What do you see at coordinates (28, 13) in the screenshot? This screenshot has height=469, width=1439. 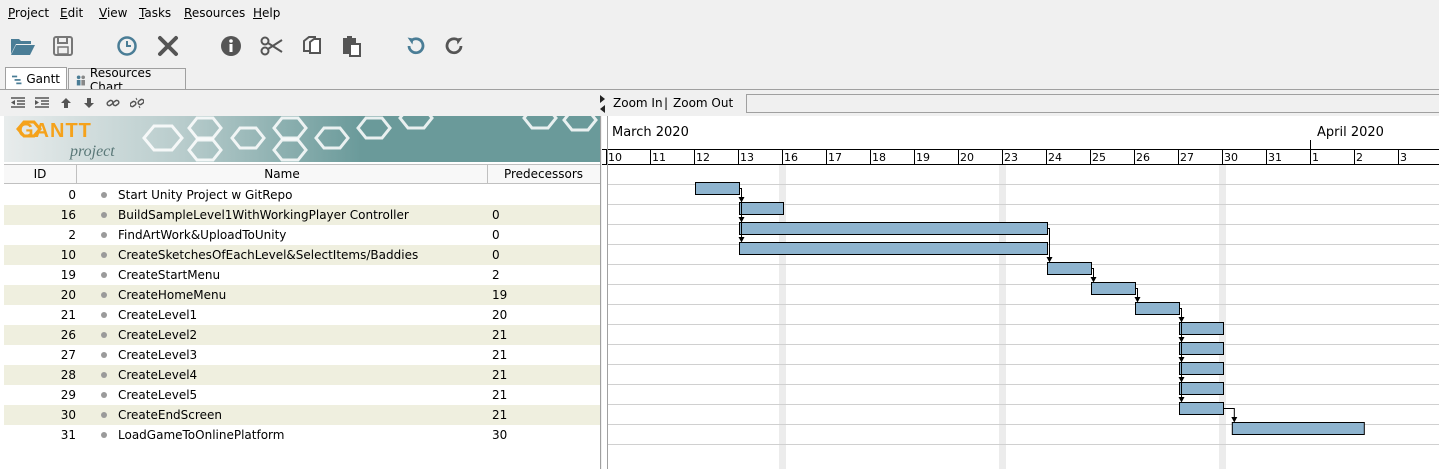 I see `menu-project: Project` at bounding box center [28, 13].